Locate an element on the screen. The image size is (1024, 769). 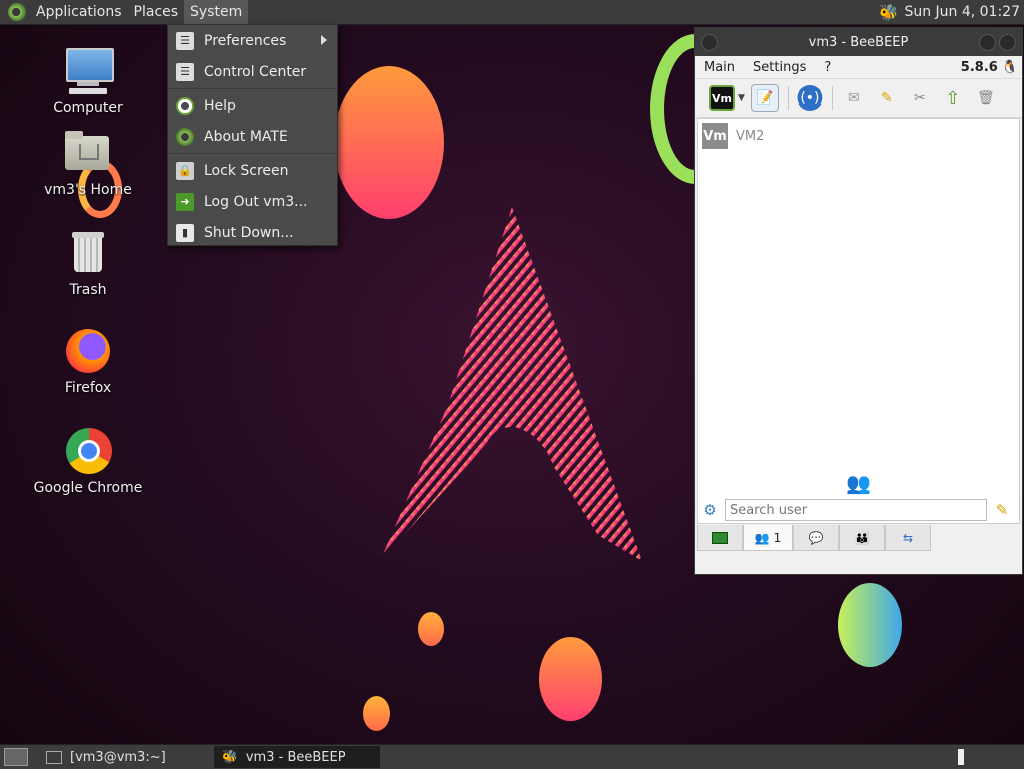
menu-main: Main is located at coordinates (719, 67).